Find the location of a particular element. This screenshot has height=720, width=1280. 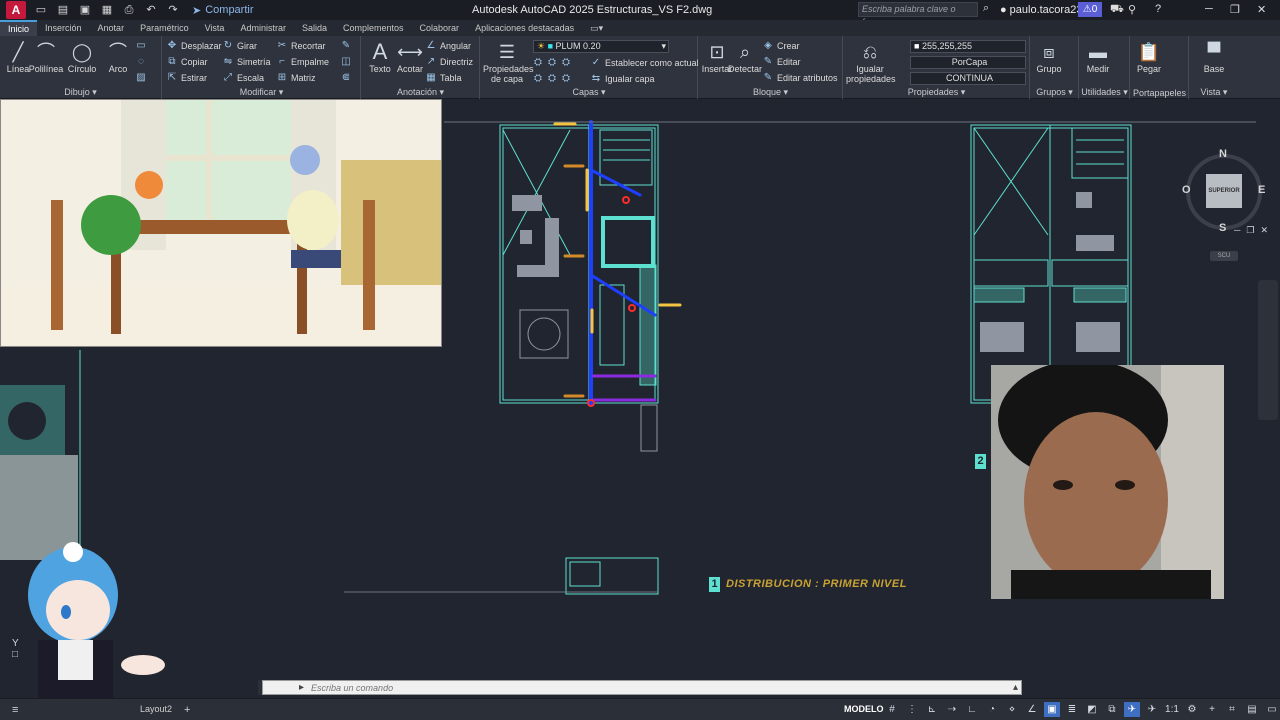

tab-insercion: Inserción is located at coordinates (63, 28).